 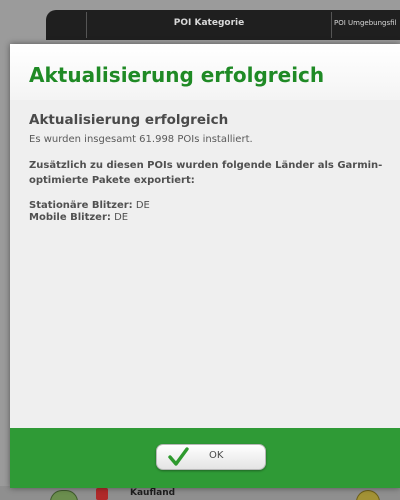 What do you see at coordinates (216, 455) in the screenshot?
I see `ok-button-label: OK` at bounding box center [216, 455].